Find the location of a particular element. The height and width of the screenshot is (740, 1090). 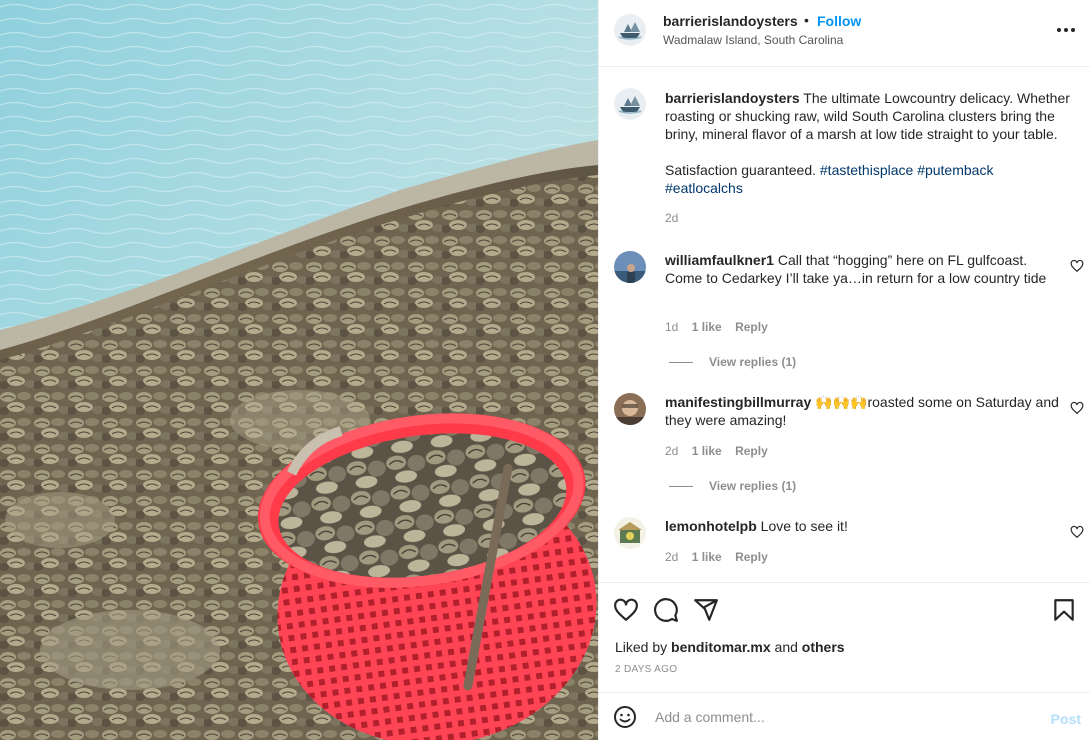

lemon-hotel-logo-icon is located at coordinates (630, 533).